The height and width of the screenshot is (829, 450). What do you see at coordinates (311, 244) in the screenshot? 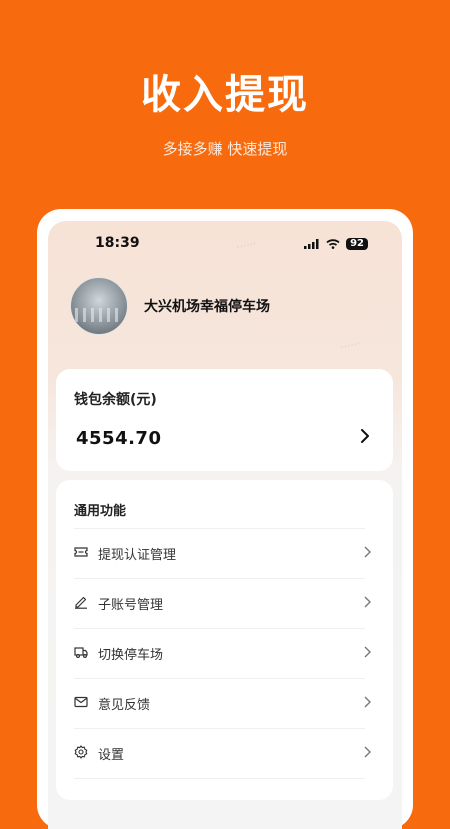
I see `signal-icon` at bounding box center [311, 244].